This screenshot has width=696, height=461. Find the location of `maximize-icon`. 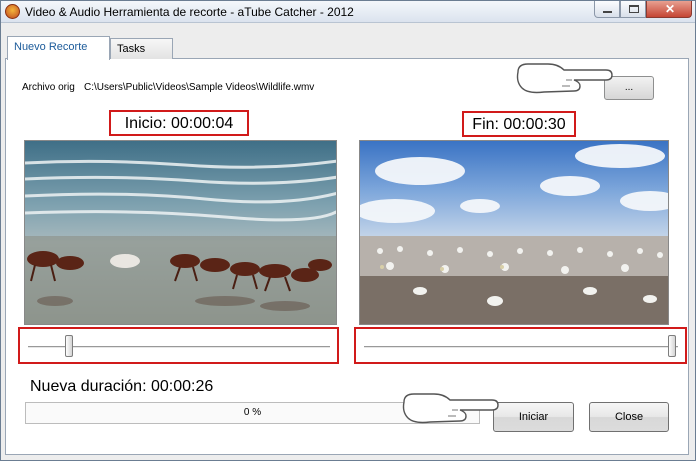

maximize-icon is located at coordinates (634, 9).